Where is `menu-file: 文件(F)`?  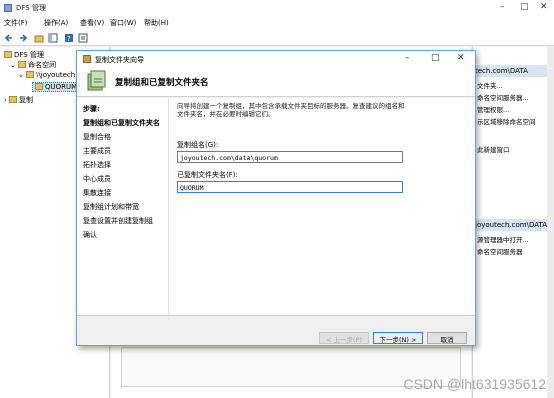 menu-file: 文件(F) is located at coordinates (16, 23).